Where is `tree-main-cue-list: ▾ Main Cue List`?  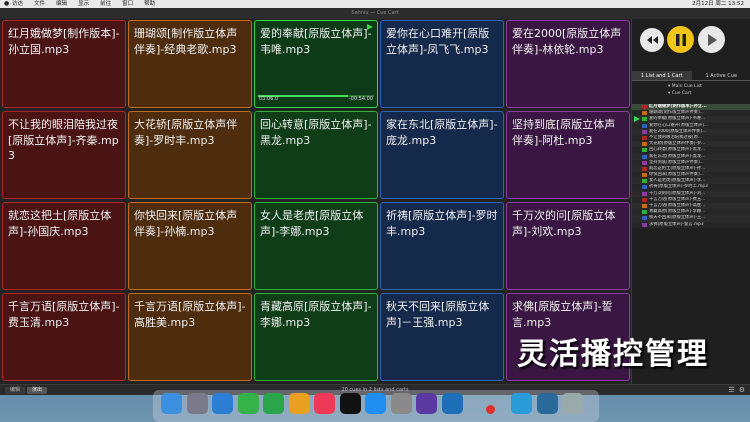 tree-main-cue-list: ▾ Main Cue List is located at coordinates (691, 86).